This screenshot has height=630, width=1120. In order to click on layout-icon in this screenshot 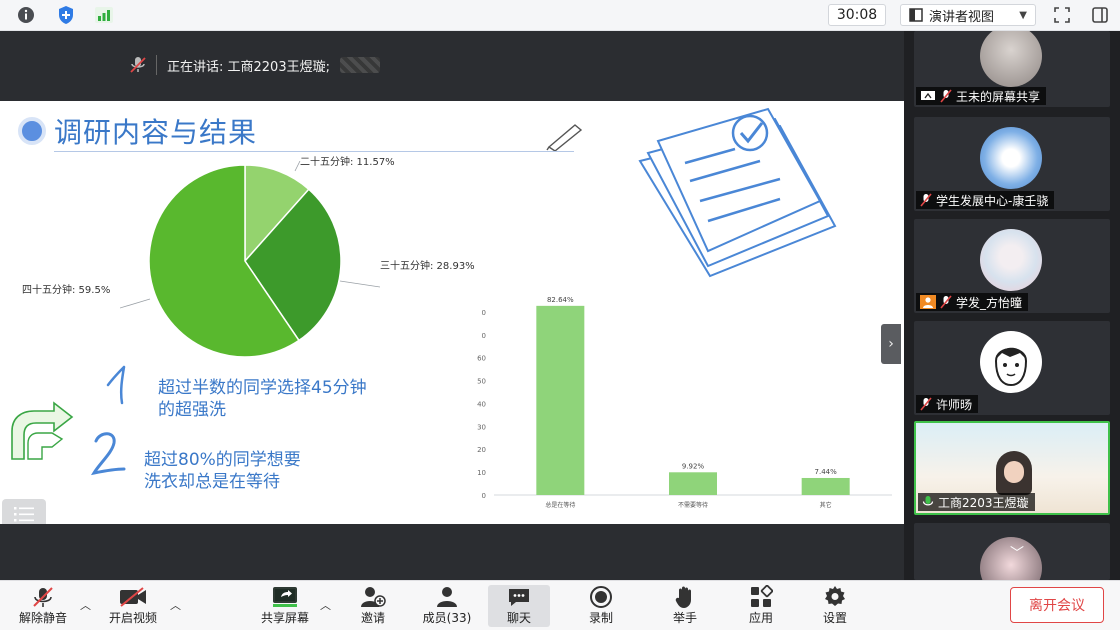, I will do `click(916, 15)`.